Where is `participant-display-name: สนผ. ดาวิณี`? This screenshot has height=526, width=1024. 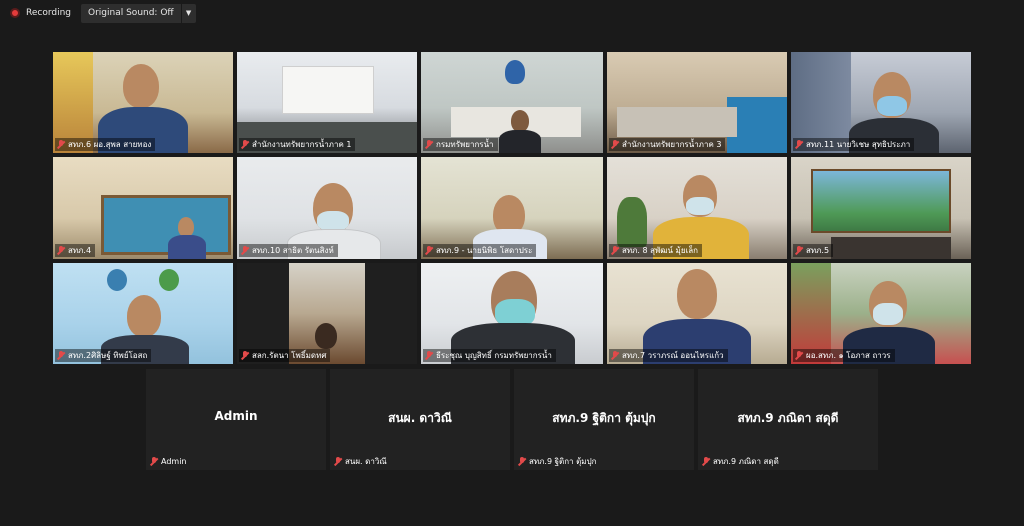
participant-display-name: สนผ. ดาวิณี is located at coordinates (420, 418).